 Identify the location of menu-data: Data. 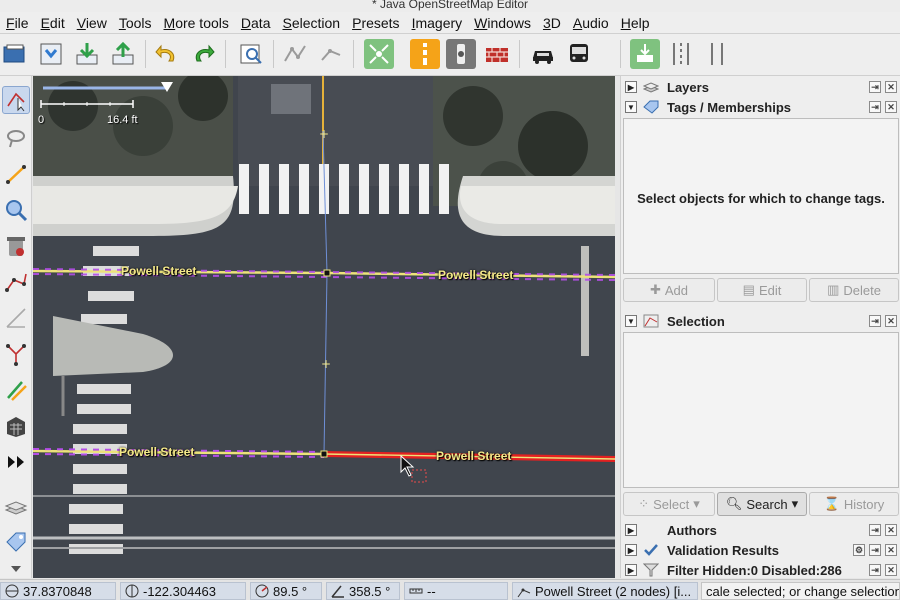
(256, 23).